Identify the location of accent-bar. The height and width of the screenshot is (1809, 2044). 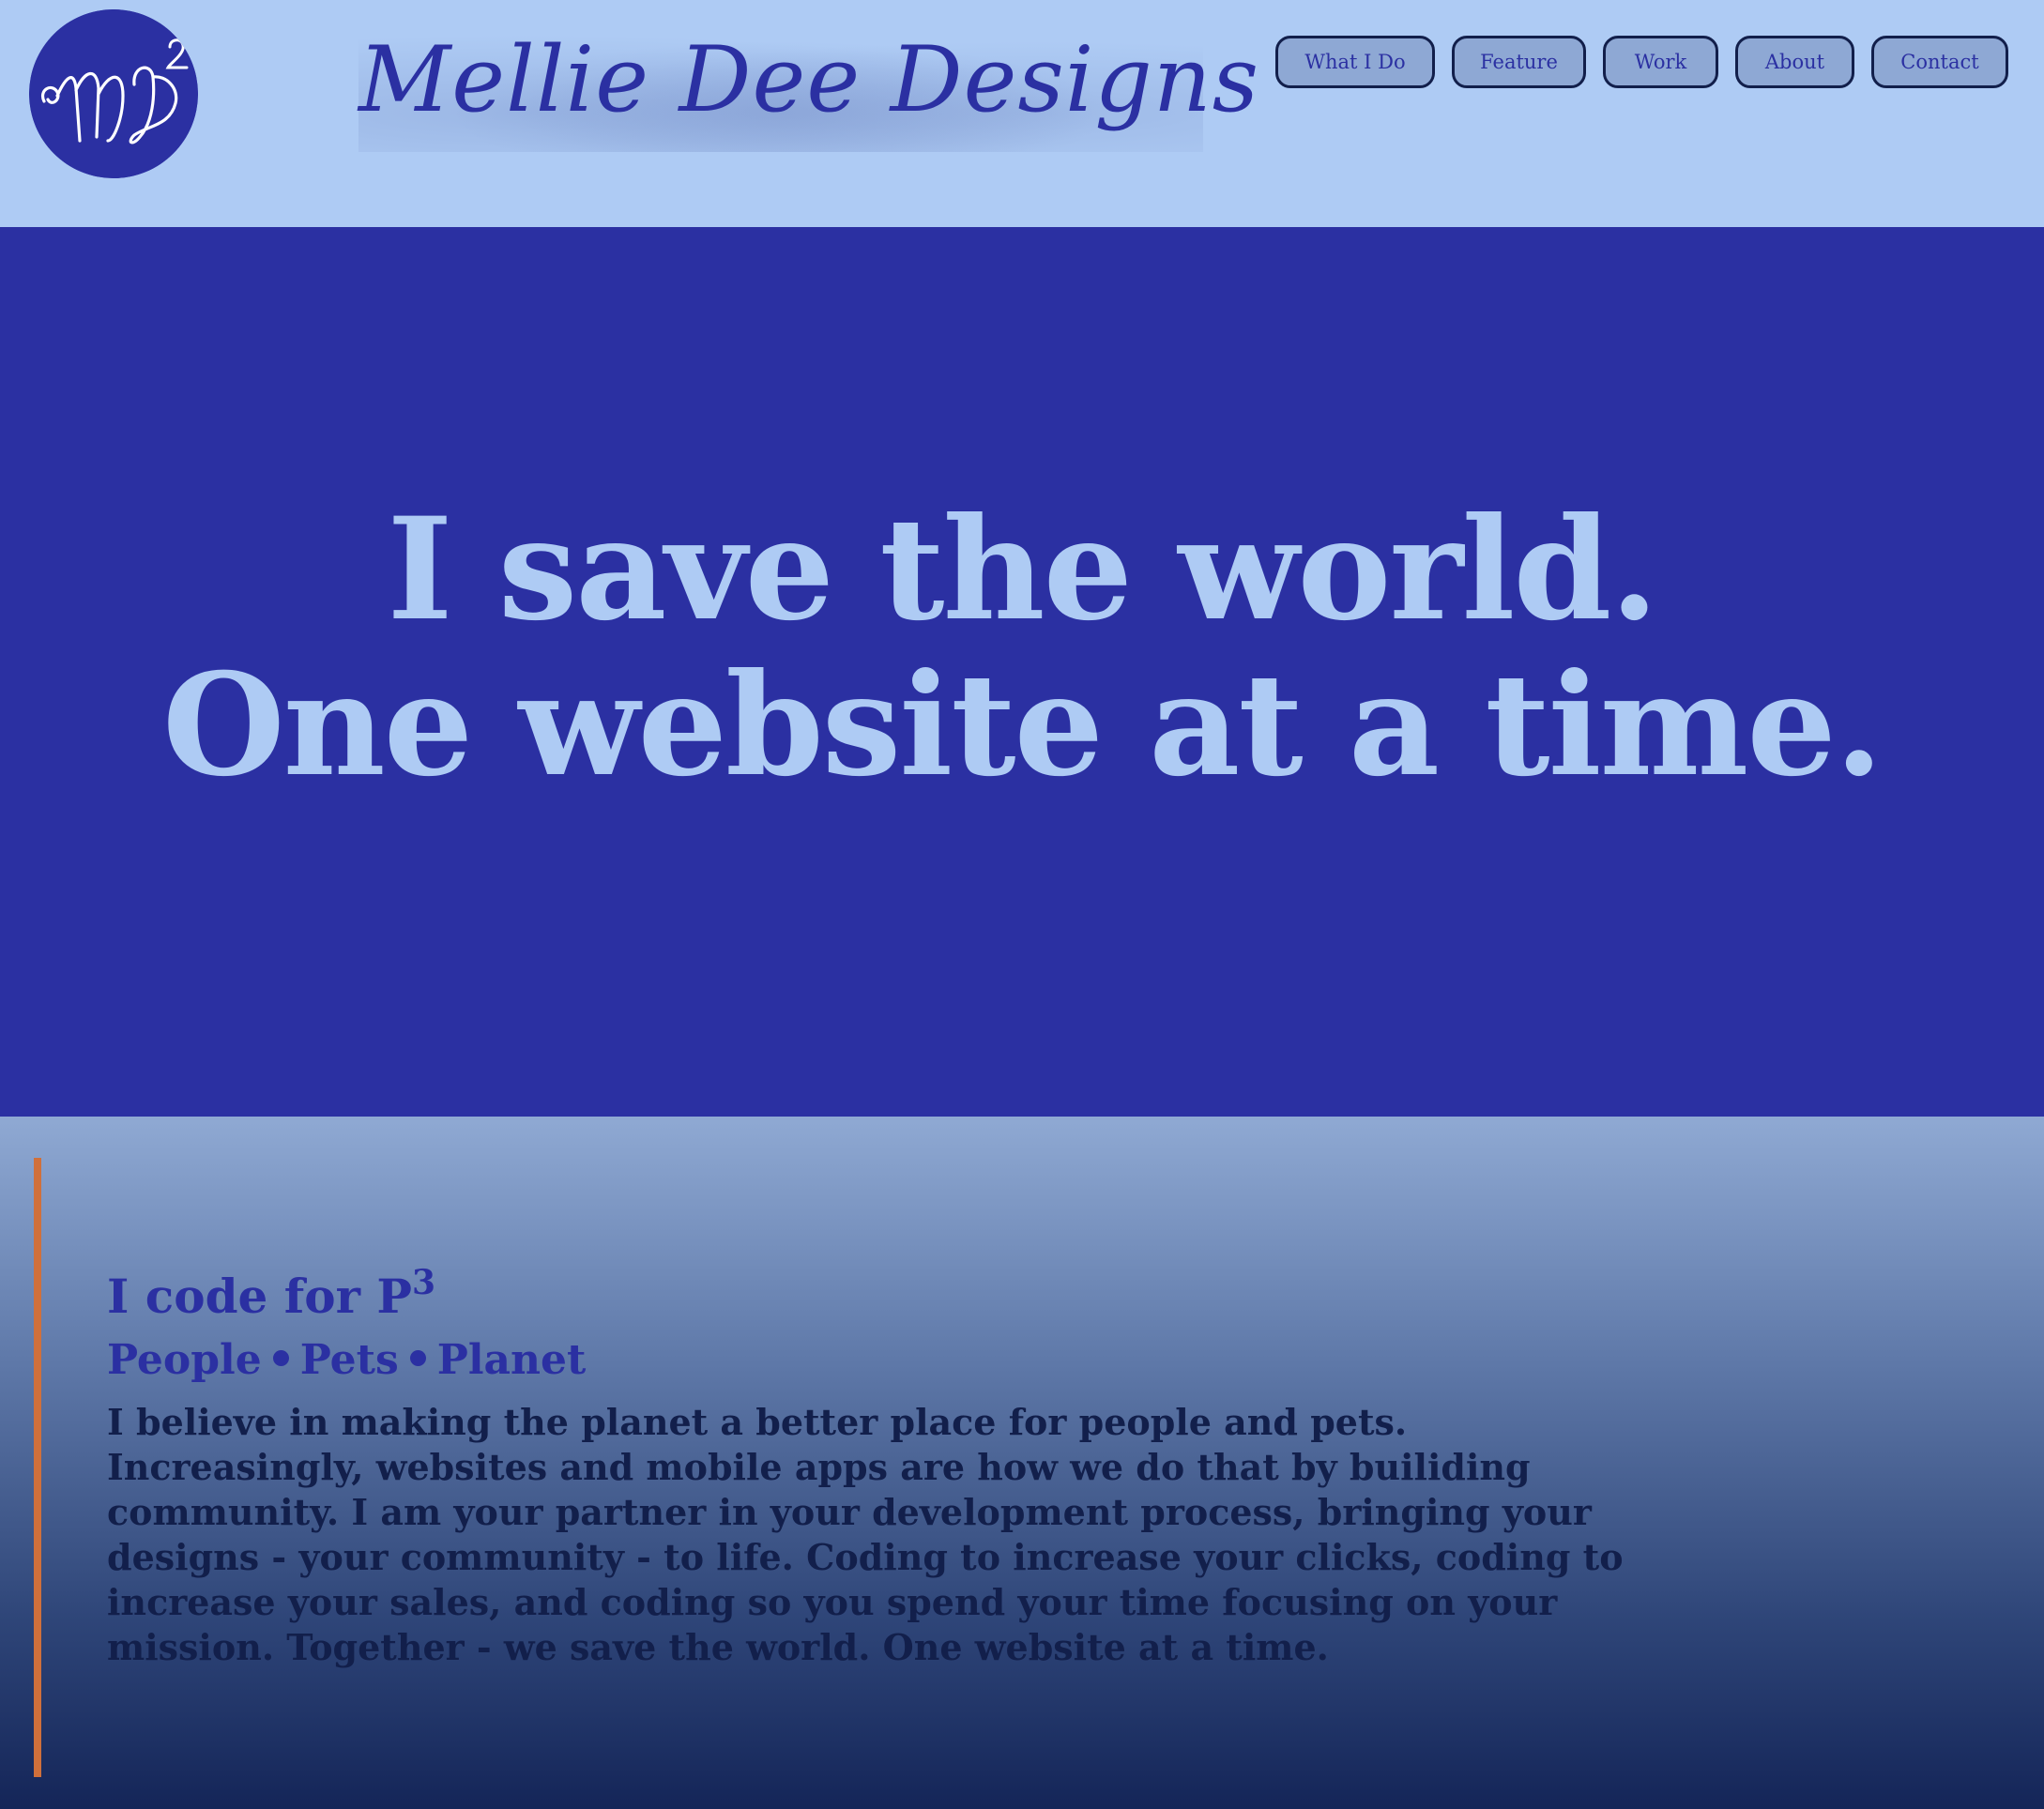
(37, 1467).